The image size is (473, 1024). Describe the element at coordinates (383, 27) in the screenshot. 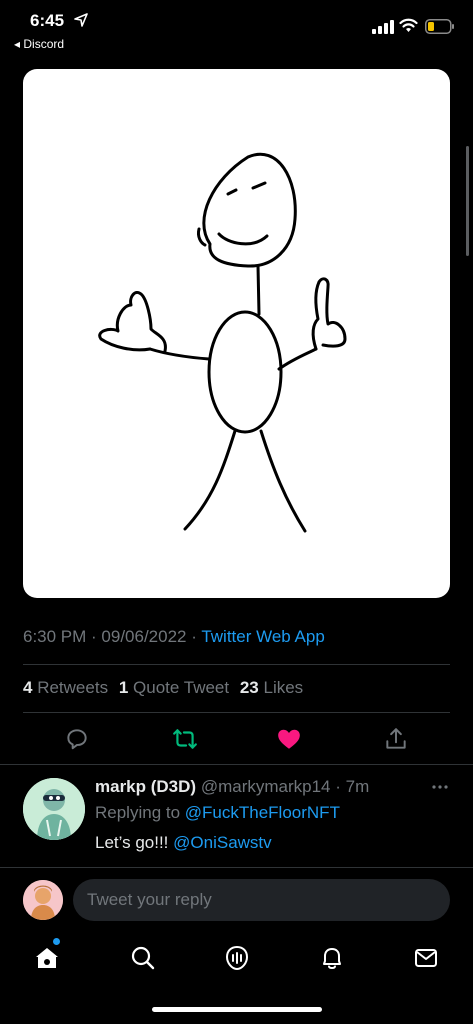

I see `signal-icon` at that location.